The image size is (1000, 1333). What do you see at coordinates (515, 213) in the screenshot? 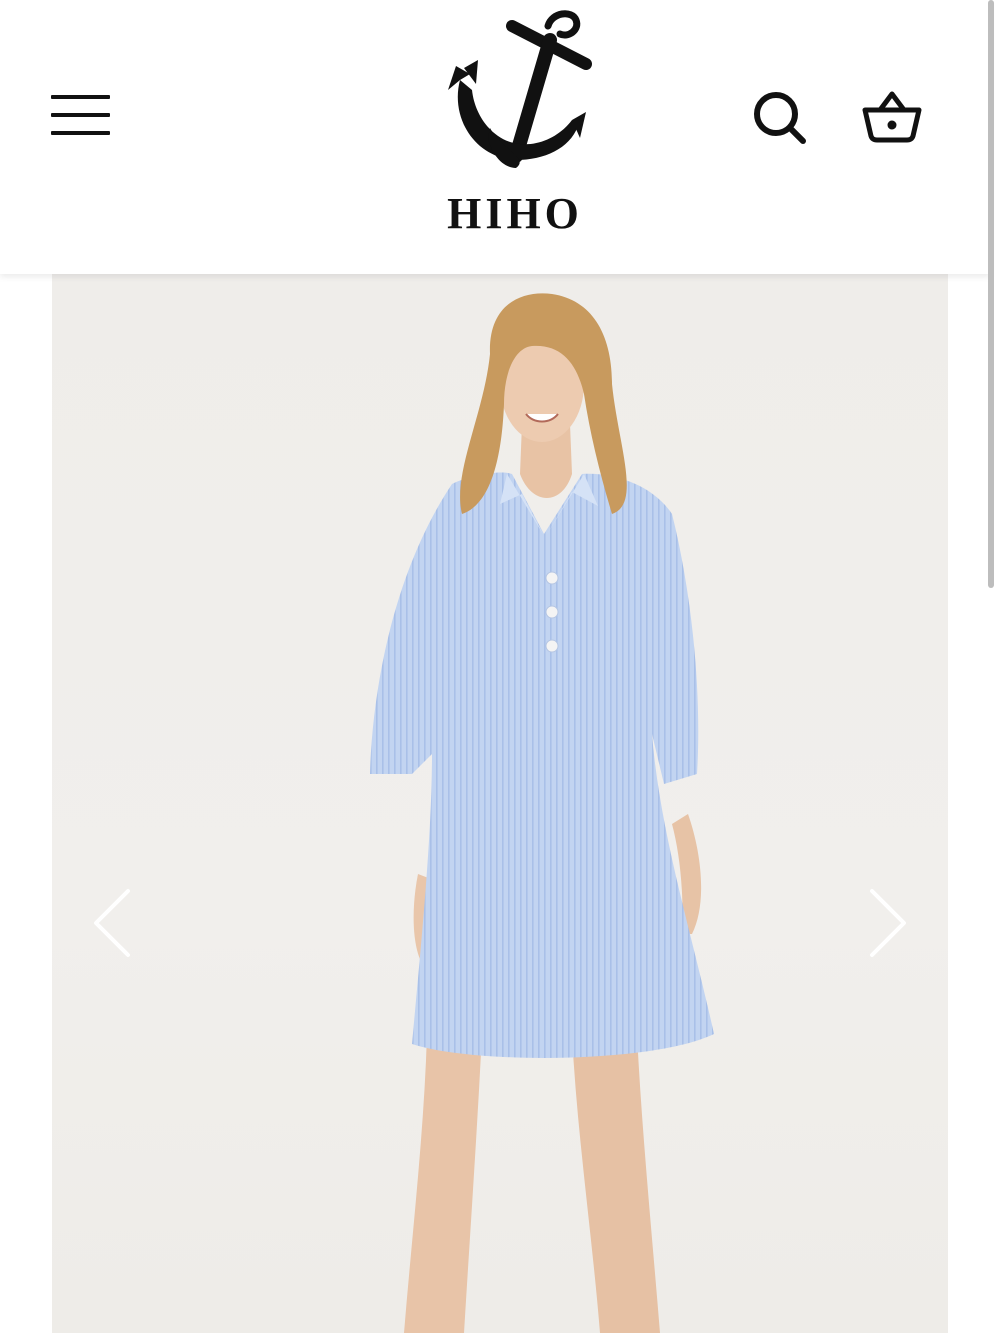
I see `brand-name: HIHO` at bounding box center [515, 213].